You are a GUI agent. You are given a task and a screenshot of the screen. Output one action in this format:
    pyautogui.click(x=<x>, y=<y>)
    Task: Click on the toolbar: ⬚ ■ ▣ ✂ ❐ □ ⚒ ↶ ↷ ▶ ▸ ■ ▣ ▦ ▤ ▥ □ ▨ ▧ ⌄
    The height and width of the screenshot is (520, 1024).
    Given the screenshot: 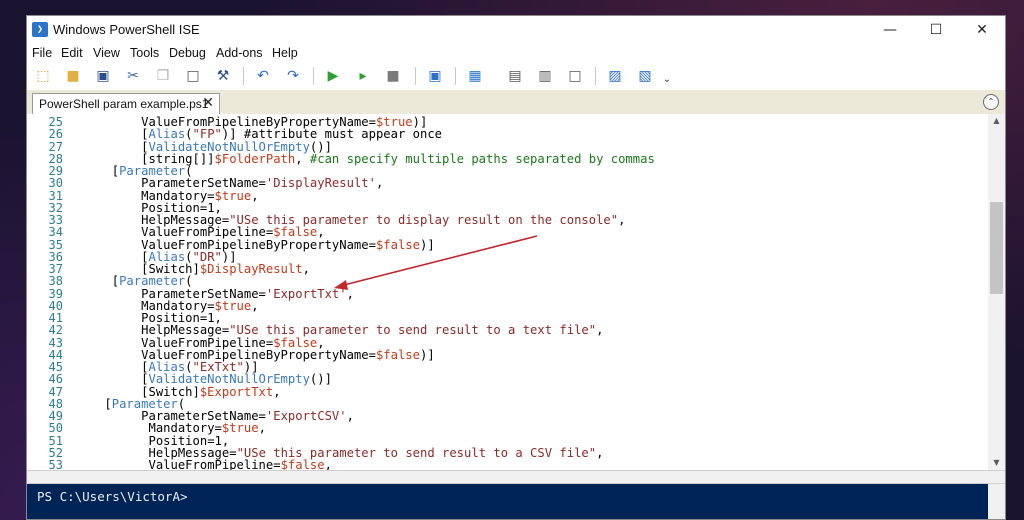 What is the action you would take?
    pyautogui.click(x=516, y=77)
    